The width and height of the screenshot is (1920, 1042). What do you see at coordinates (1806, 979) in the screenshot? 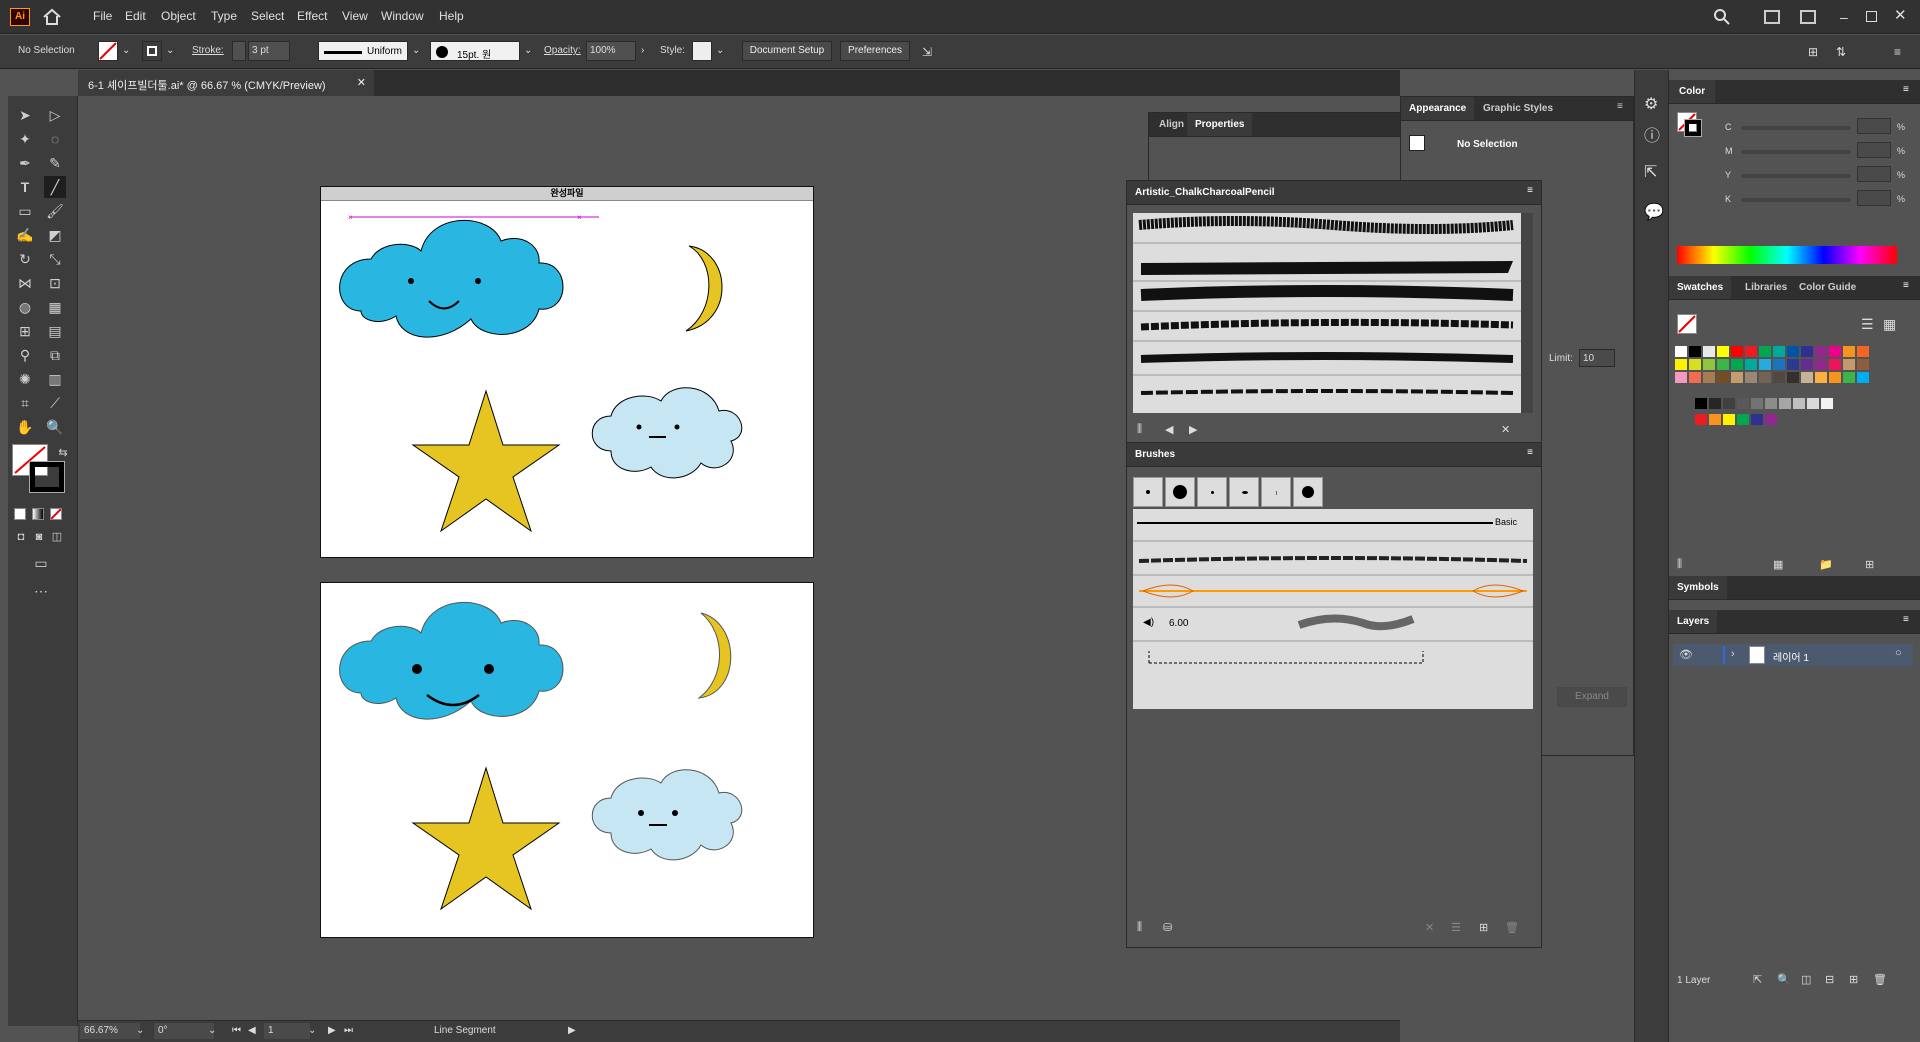
I see `clipping-mask-icon: ◫` at bounding box center [1806, 979].